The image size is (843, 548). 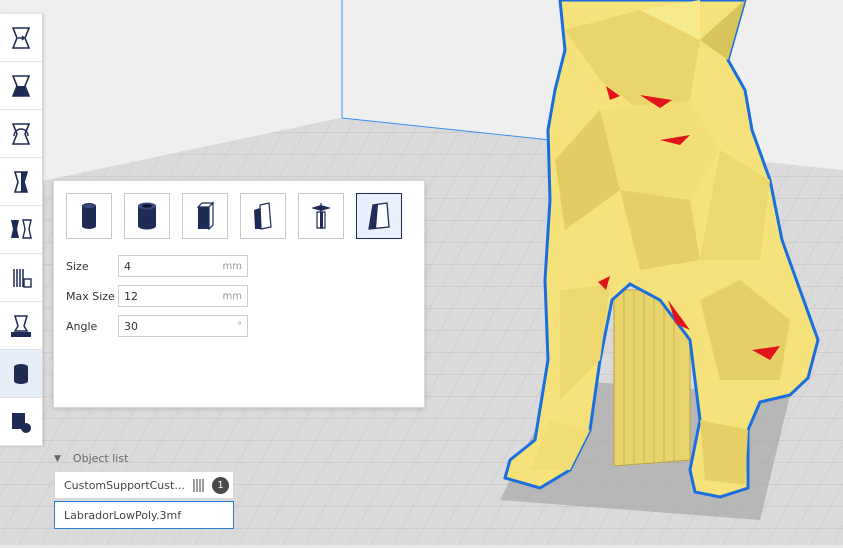 I want to click on size-row: Size 4 mm, so click(x=157, y=266).